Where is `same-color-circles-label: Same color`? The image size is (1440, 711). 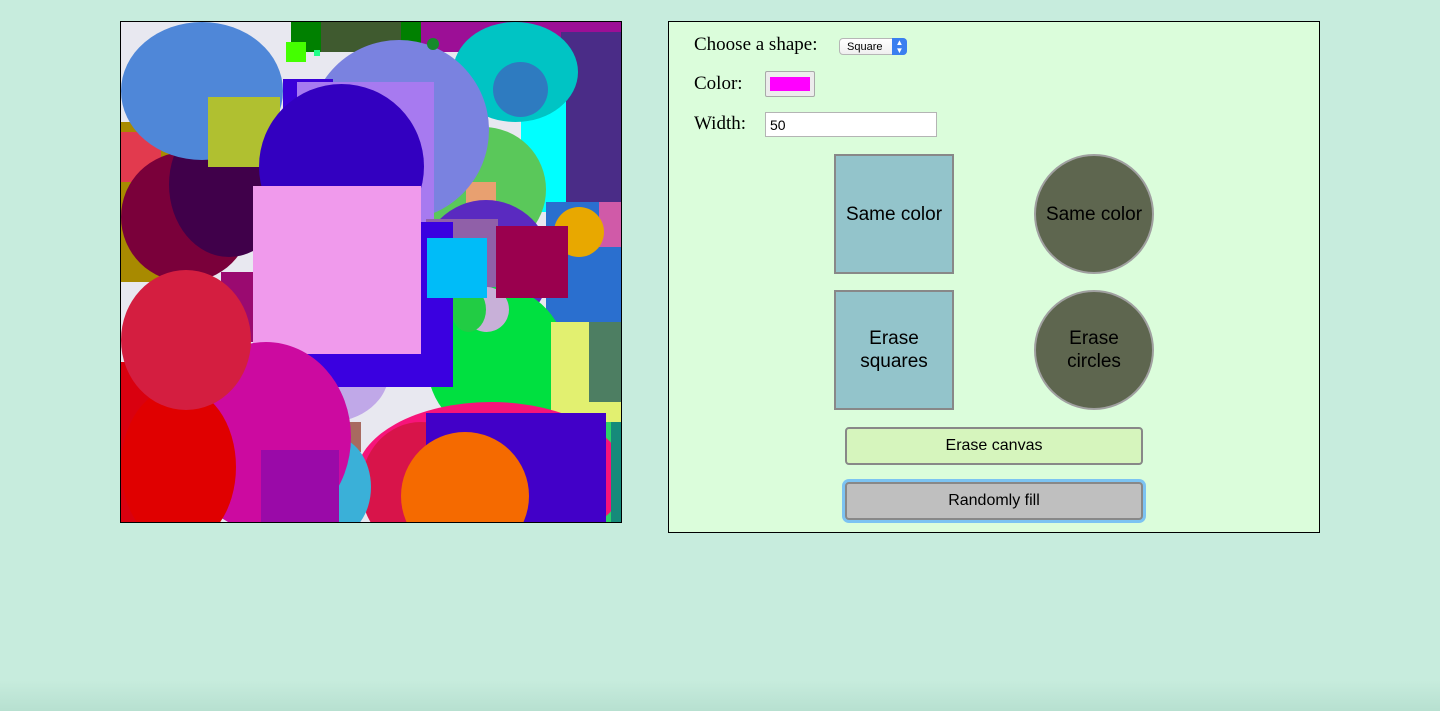 same-color-circles-label: Same color is located at coordinates (1094, 214).